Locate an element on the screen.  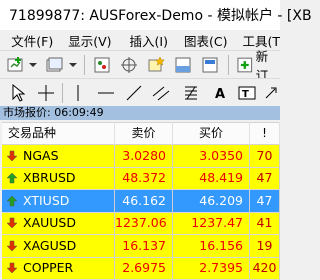
trendline-button is located at coordinates (134, 93).